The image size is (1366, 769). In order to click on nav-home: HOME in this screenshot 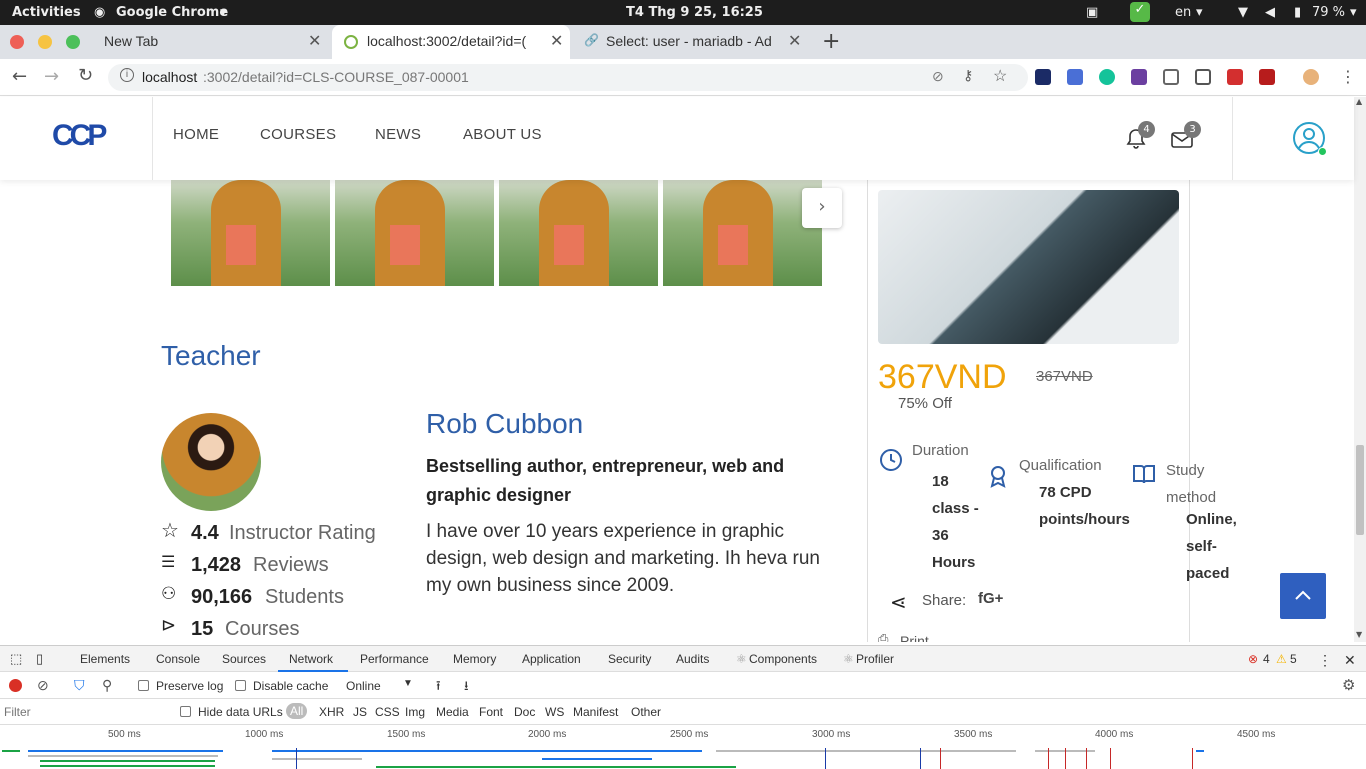, I will do `click(196, 134)`.